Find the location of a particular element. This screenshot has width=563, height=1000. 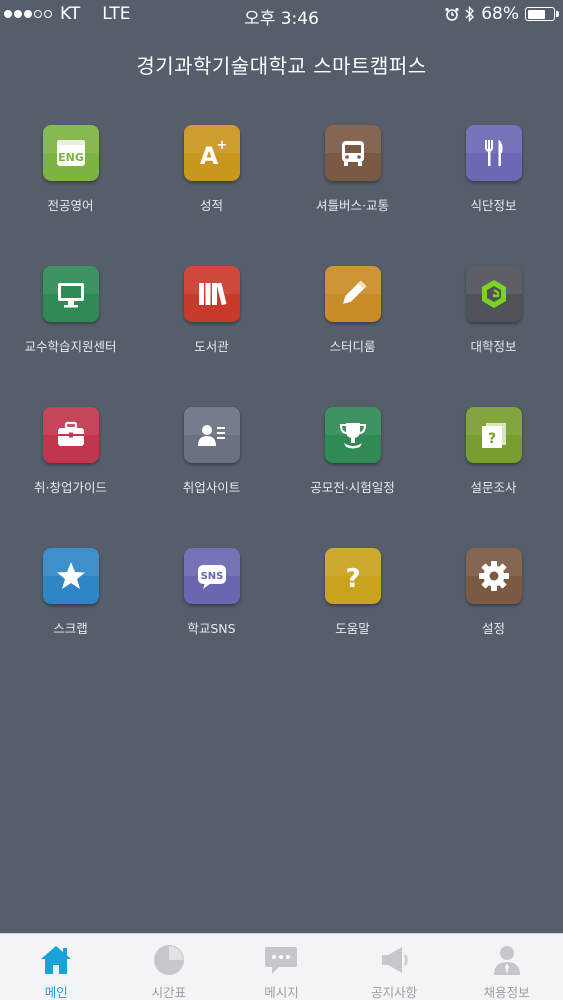

tab-person: 채용정보 is located at coordinates (506, 967).